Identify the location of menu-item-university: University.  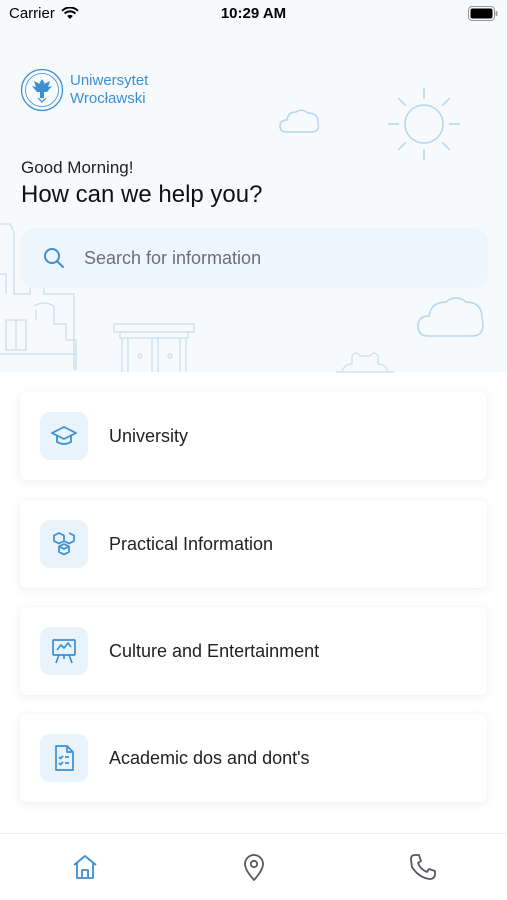
(253, 436).